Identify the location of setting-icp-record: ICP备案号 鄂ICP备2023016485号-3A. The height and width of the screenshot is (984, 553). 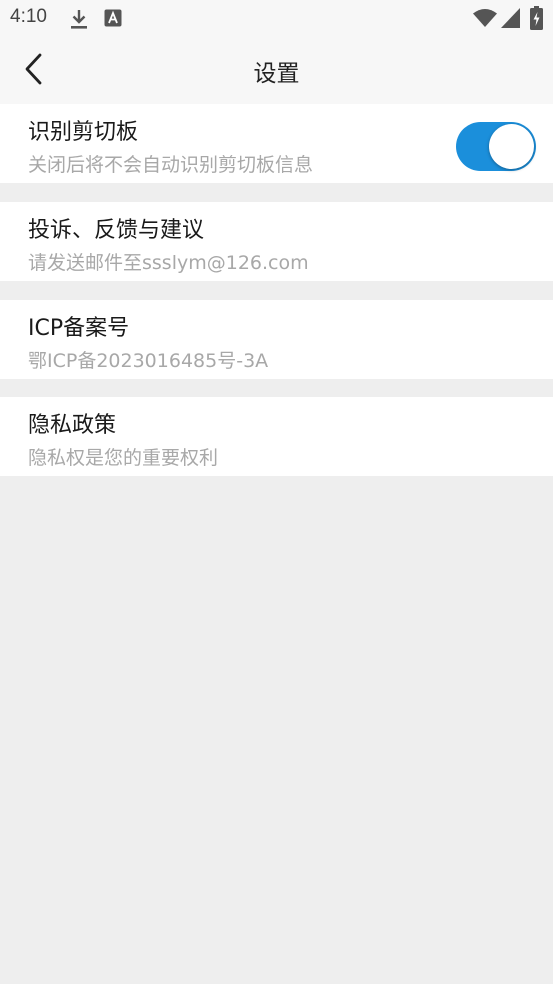
(276, 339).